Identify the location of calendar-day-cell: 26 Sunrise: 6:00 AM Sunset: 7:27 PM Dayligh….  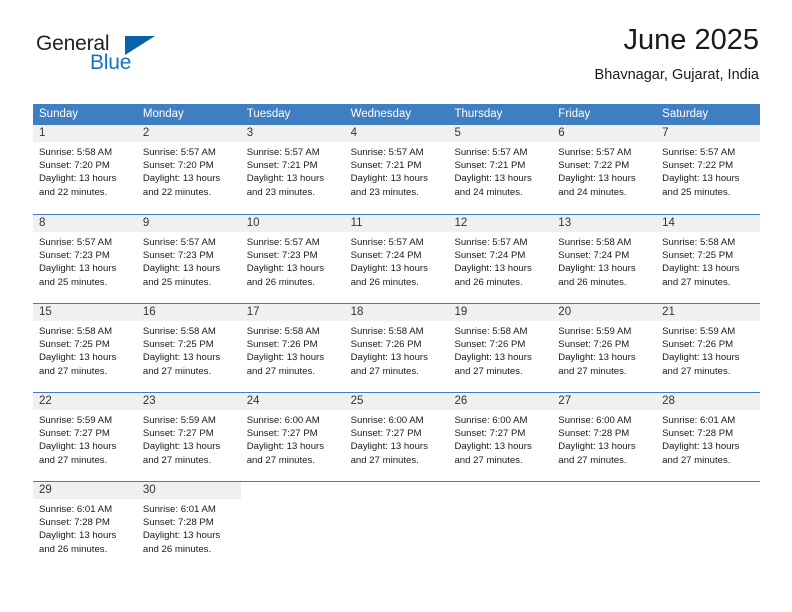
(500, 437).